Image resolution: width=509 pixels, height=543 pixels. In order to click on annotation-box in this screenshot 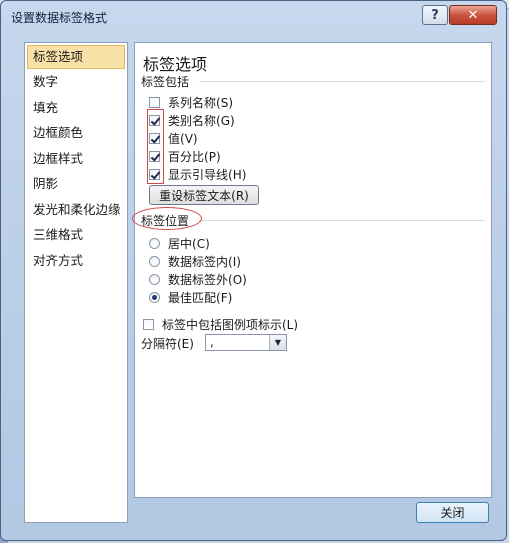, I will do `click(155, 146)`.